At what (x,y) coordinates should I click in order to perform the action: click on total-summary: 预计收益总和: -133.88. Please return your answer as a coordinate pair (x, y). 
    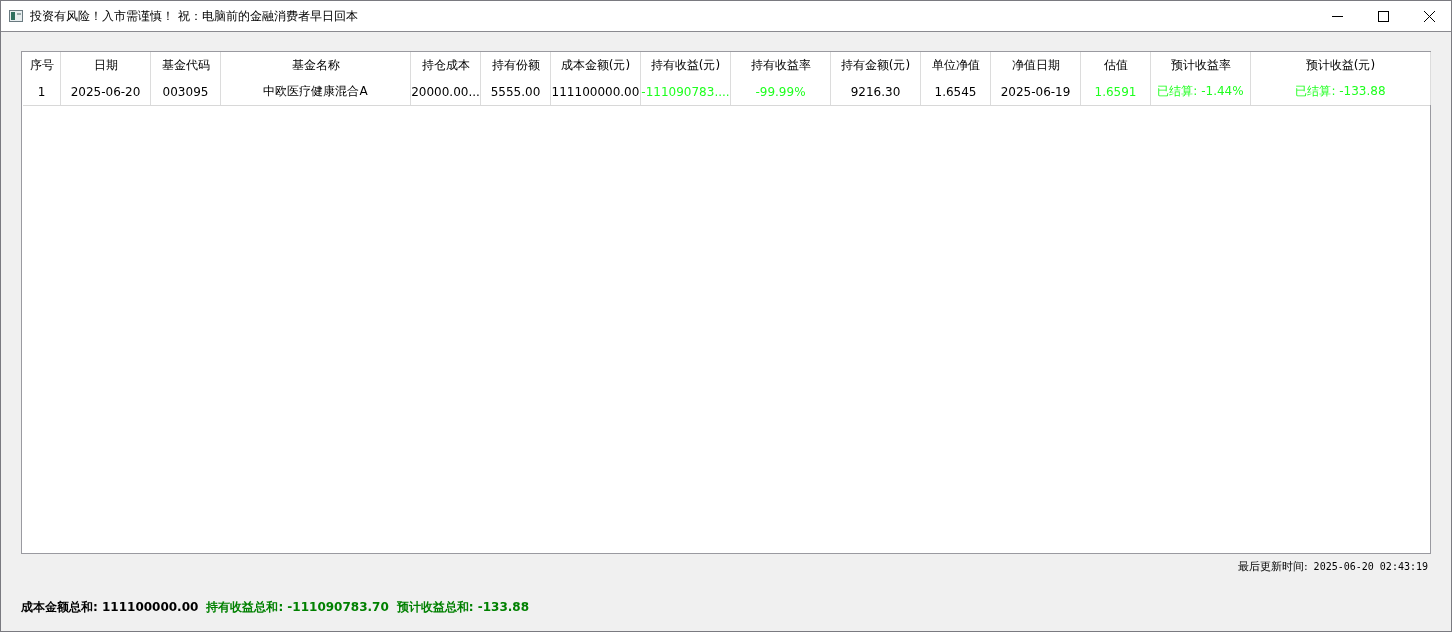
    Looking at the image, I should click on (463, 607).